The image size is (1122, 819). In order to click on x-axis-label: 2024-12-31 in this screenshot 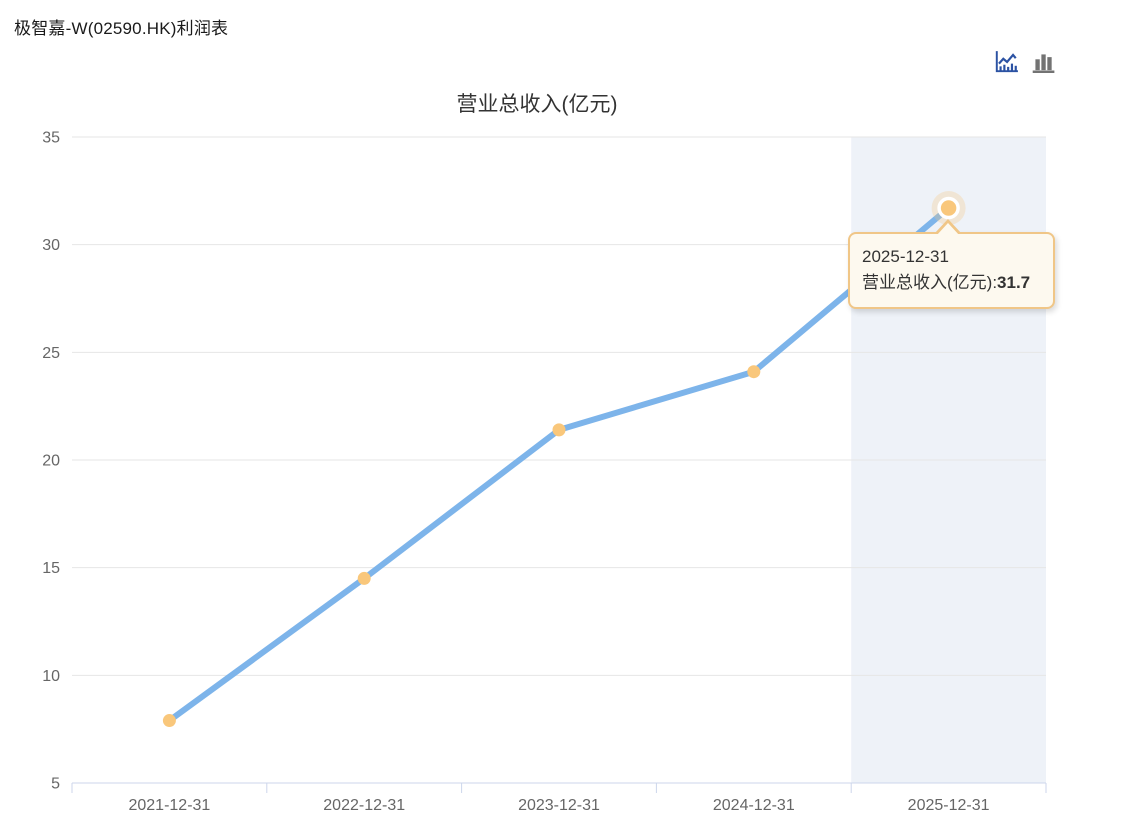, I will do `click(754, 805)`.